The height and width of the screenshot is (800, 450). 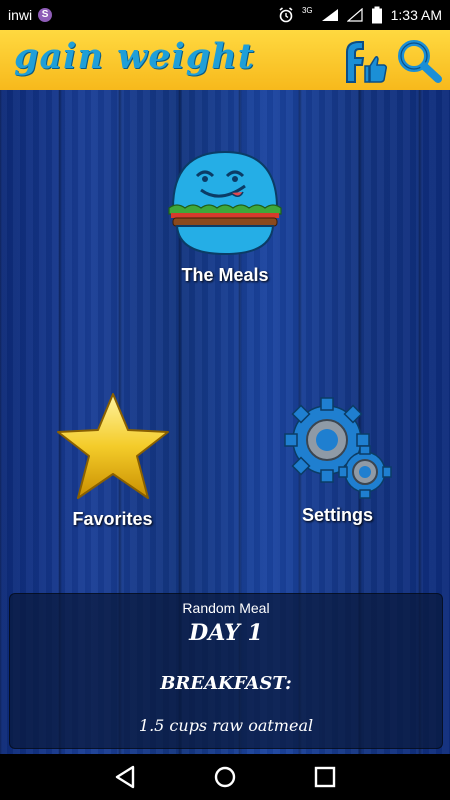 What do you see at coordinates (419, 61) in the screenshot?
I see `search-icon` at bounding box center [419, 61].